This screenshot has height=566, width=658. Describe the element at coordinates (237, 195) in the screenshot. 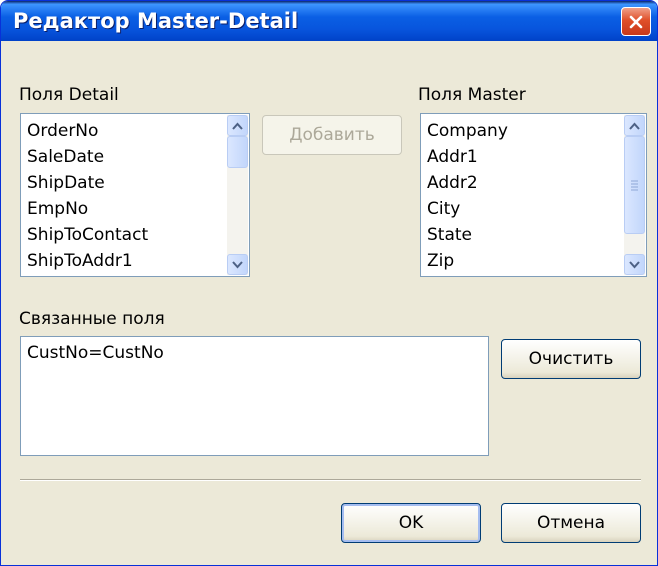

I see `detail-vertical-scrollbar` at that location.